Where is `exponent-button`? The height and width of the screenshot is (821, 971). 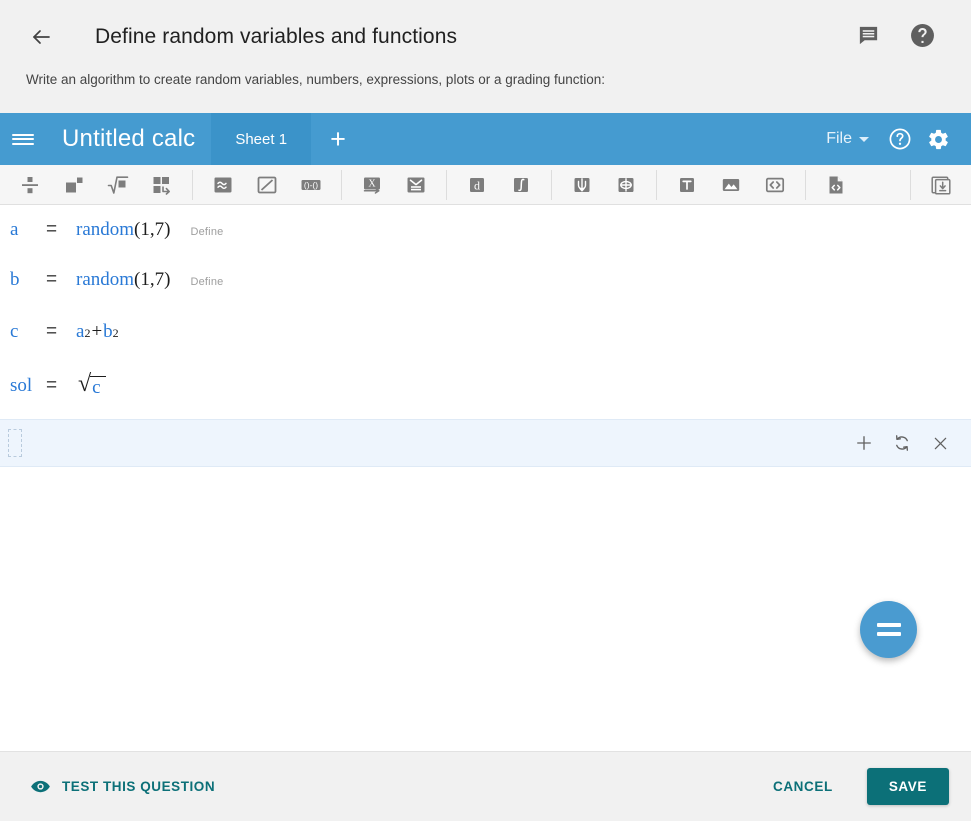 exponent-button is located at coordinates (74, 184).